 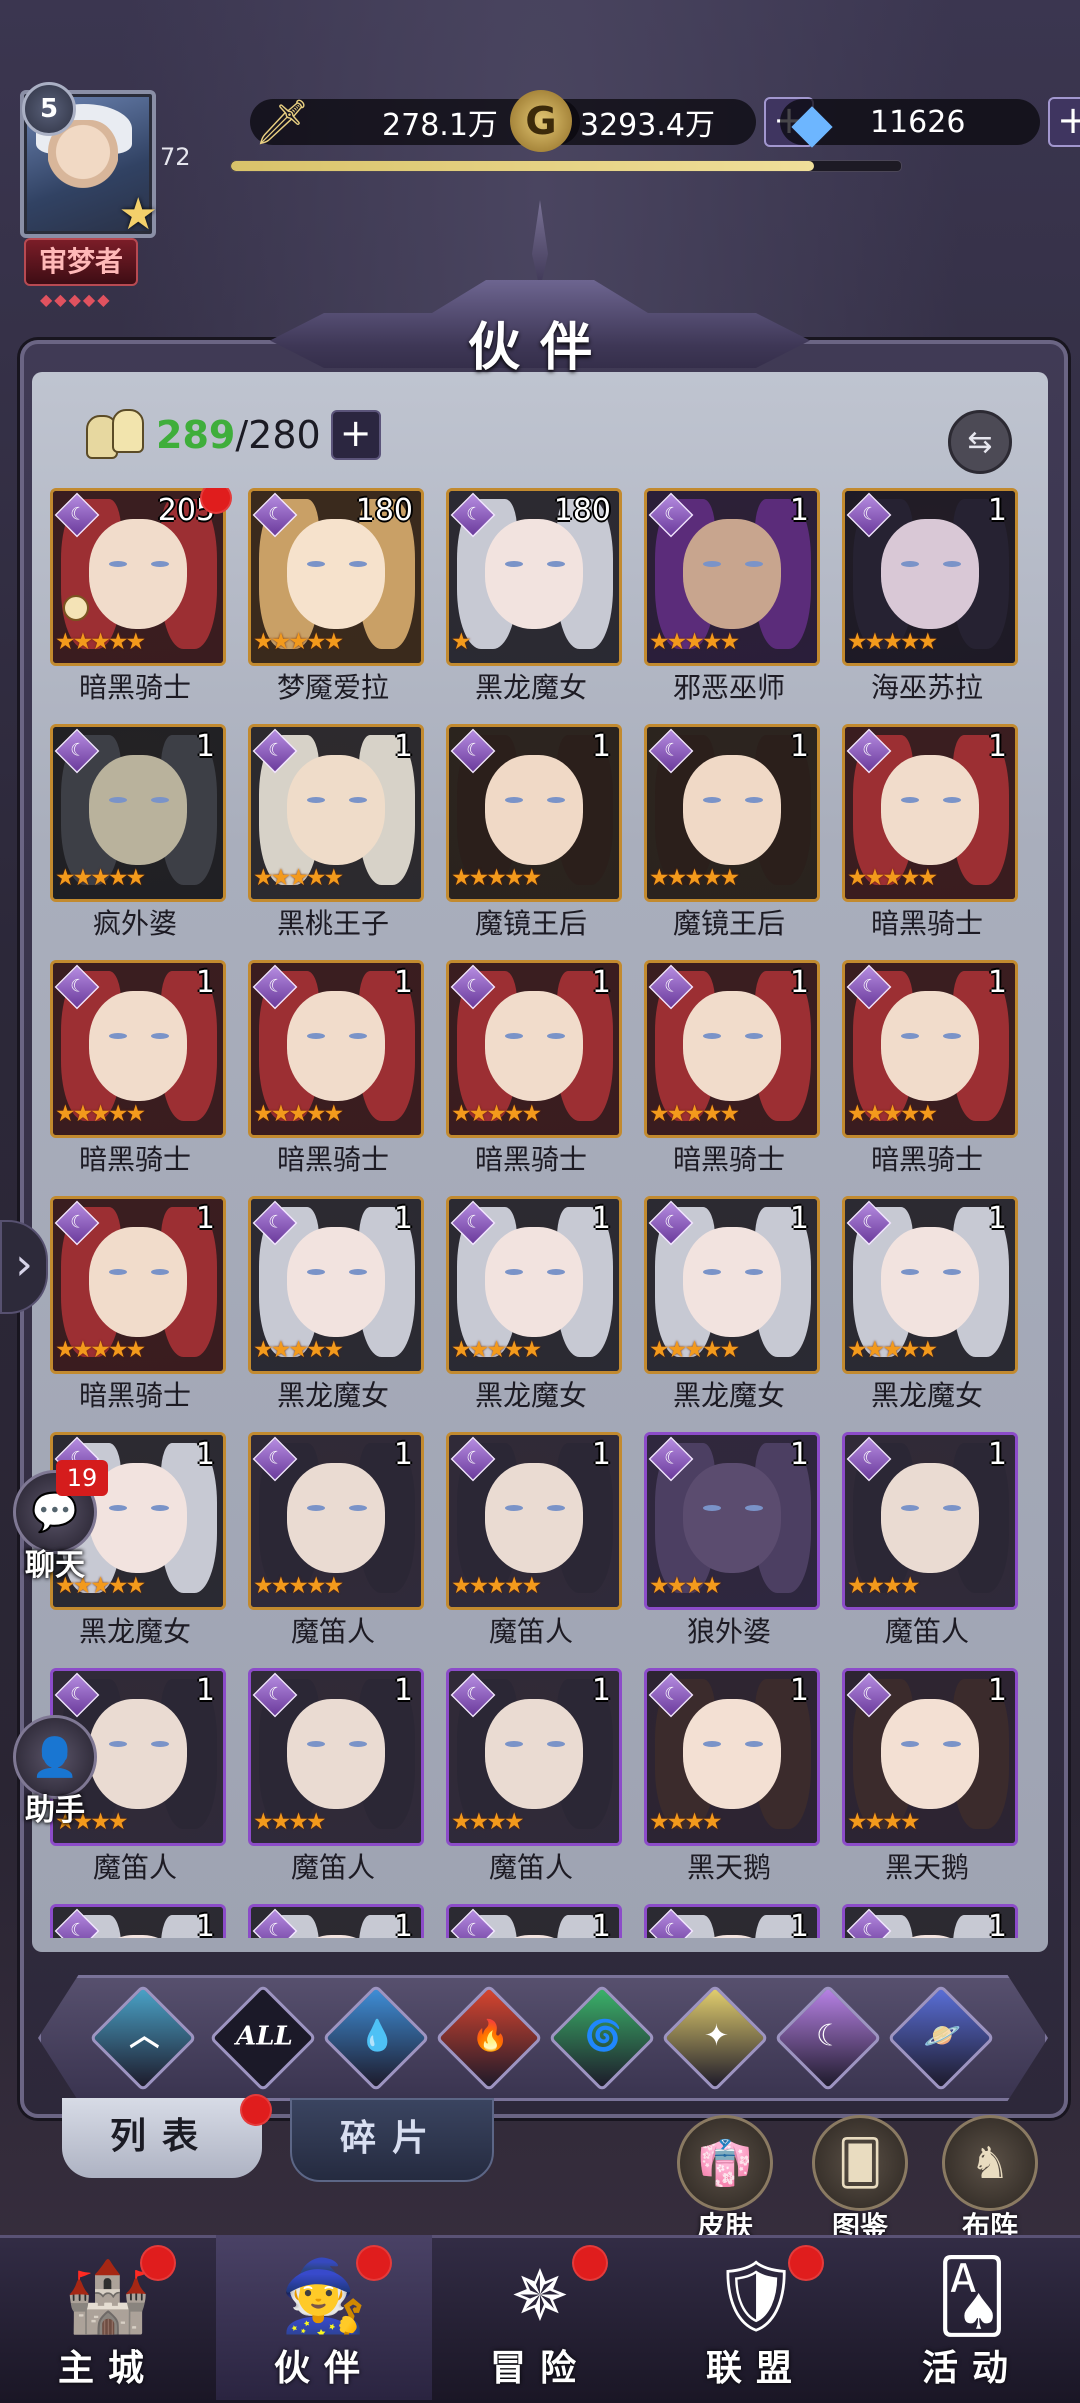 What do you see at coordinates (972, 2317) in the screenshot?
I see `nav-events: 🂡 活动` at bounding box center [972, 2317].